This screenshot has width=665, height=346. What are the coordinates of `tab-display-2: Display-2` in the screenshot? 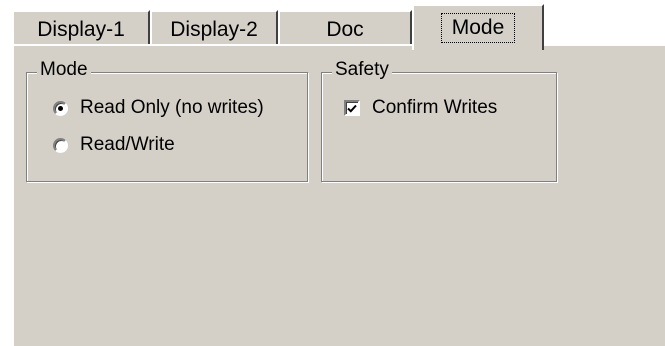 It's located at (214, 29).